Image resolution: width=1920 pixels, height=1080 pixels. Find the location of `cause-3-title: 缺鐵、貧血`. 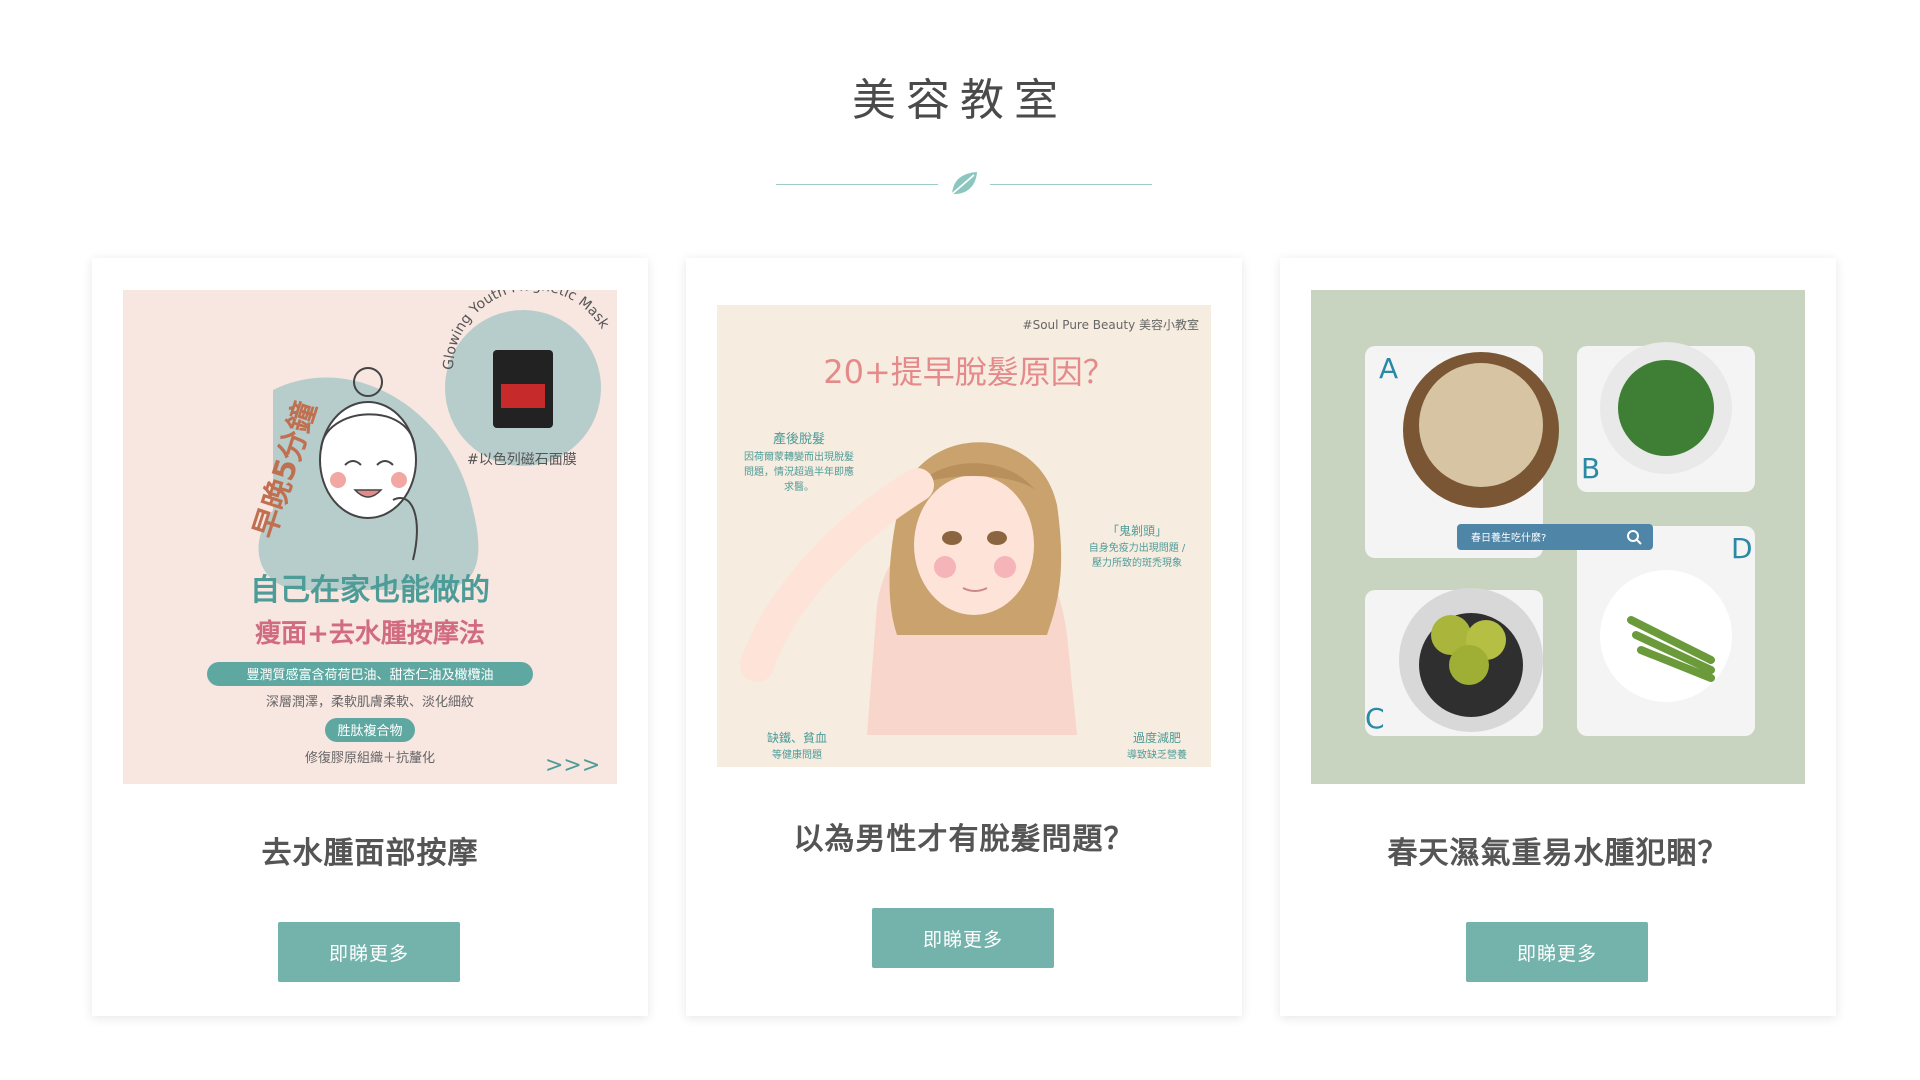

cause-3-title: 缺鐵、貧血 is located at coordinates (797, 737).